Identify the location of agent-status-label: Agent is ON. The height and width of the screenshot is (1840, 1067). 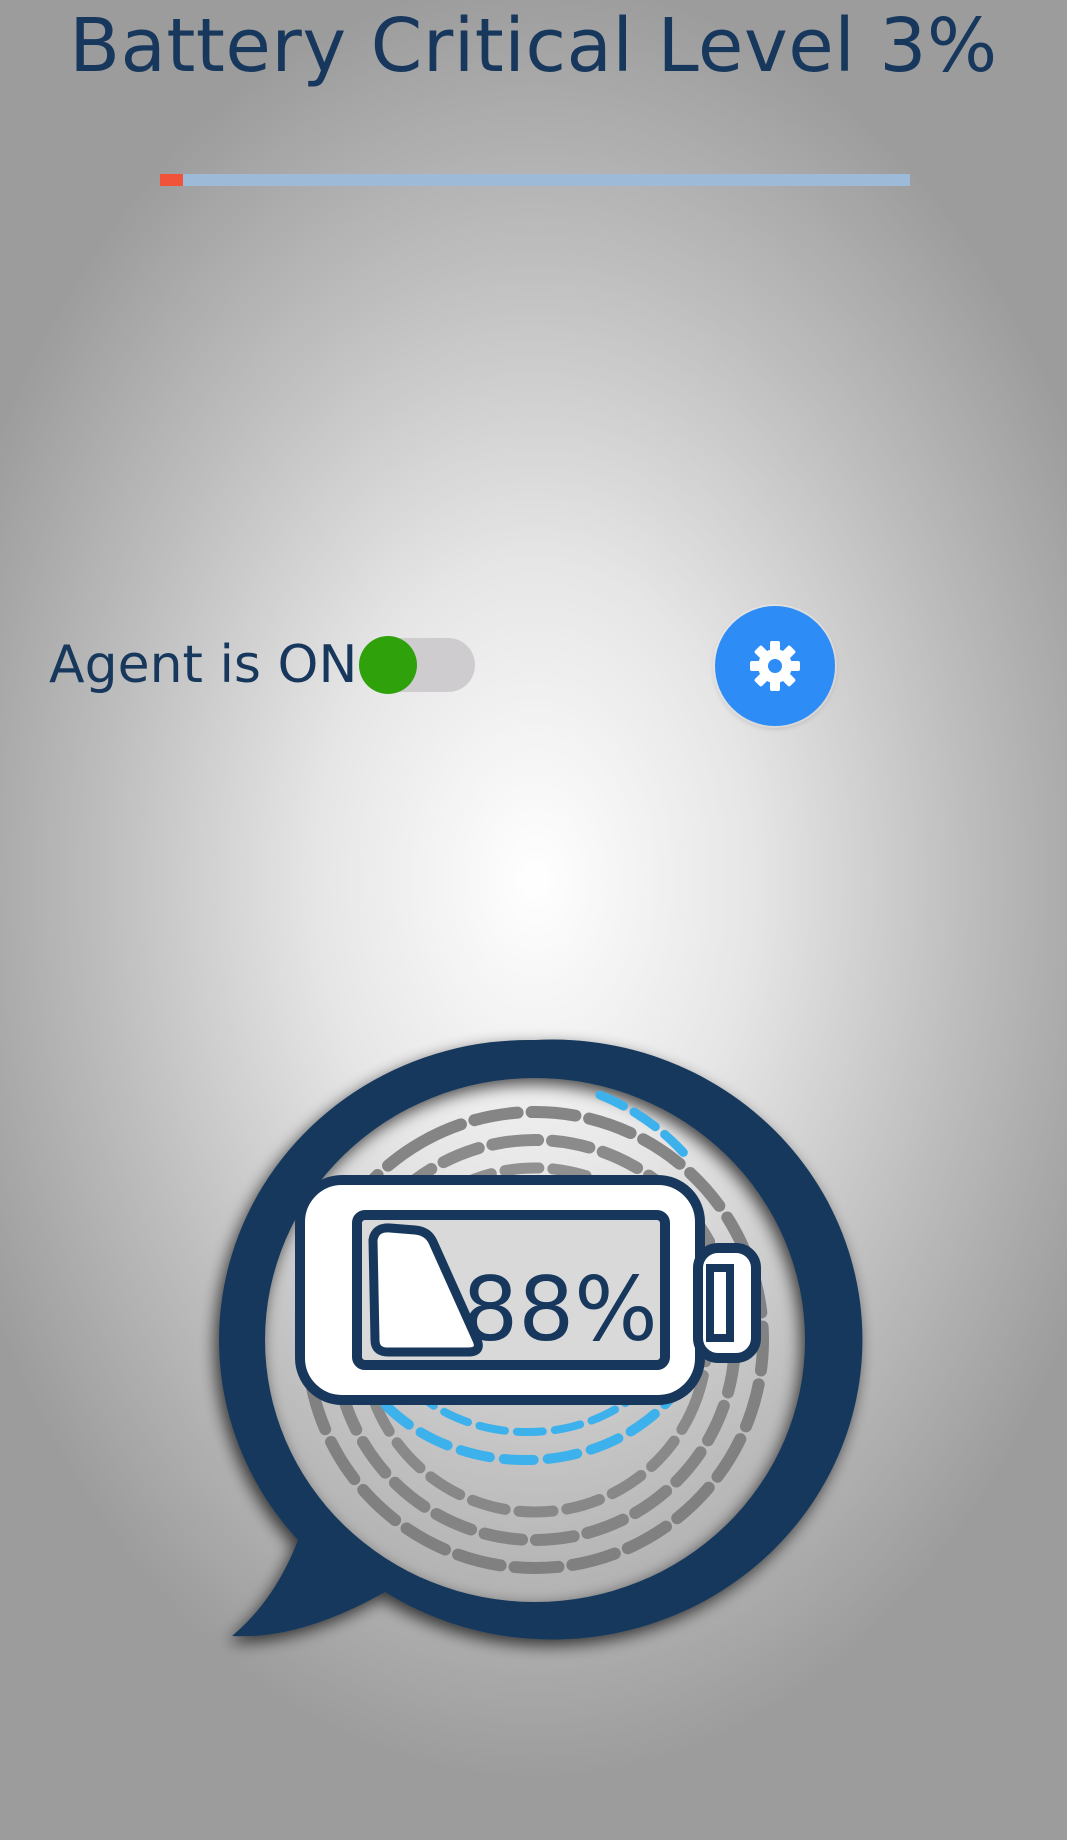
(203, 665).